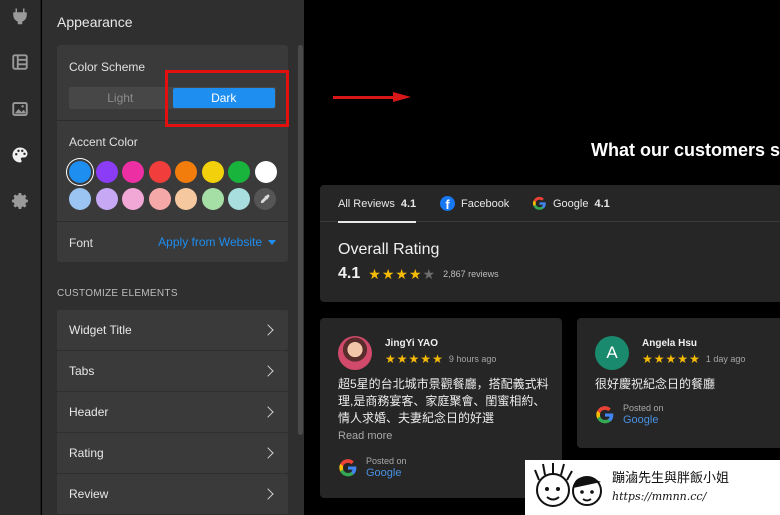 This screenshot has height=515, width=780. I want to click on element-rating: Rating, so click(172, 453).